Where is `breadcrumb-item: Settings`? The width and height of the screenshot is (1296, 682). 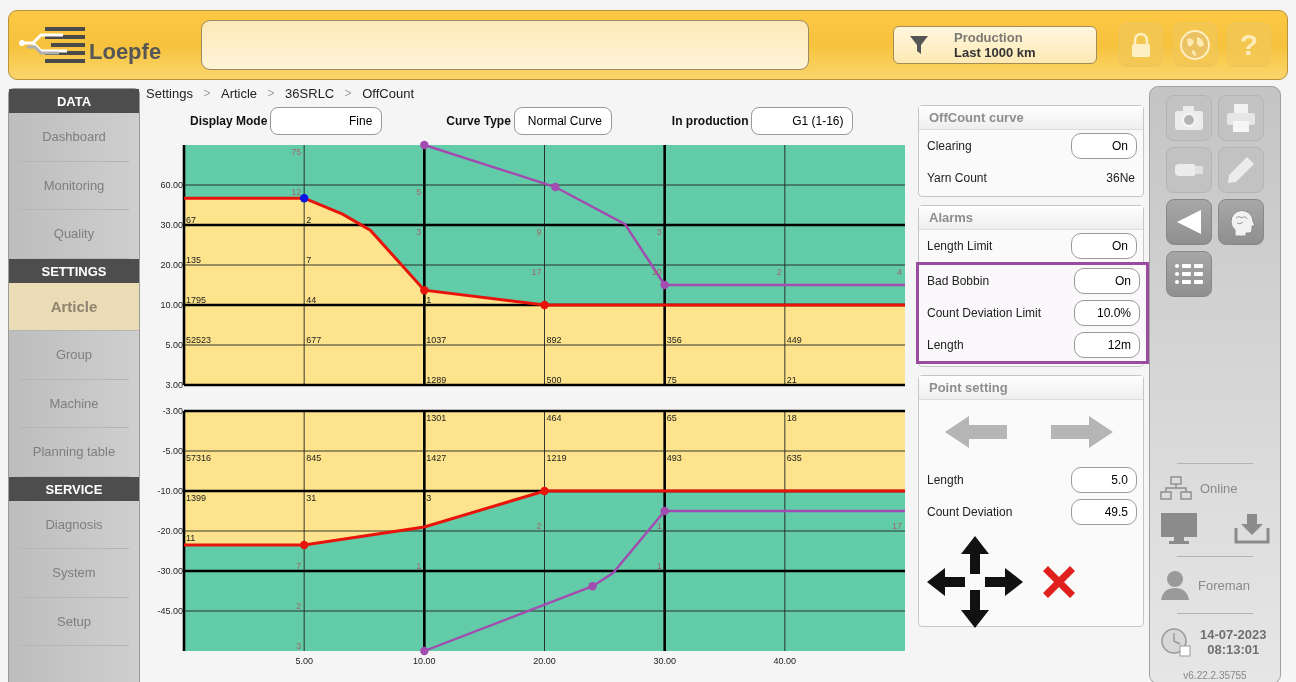
breadcrumb-item: Settings is located at coordinates (169, 93).